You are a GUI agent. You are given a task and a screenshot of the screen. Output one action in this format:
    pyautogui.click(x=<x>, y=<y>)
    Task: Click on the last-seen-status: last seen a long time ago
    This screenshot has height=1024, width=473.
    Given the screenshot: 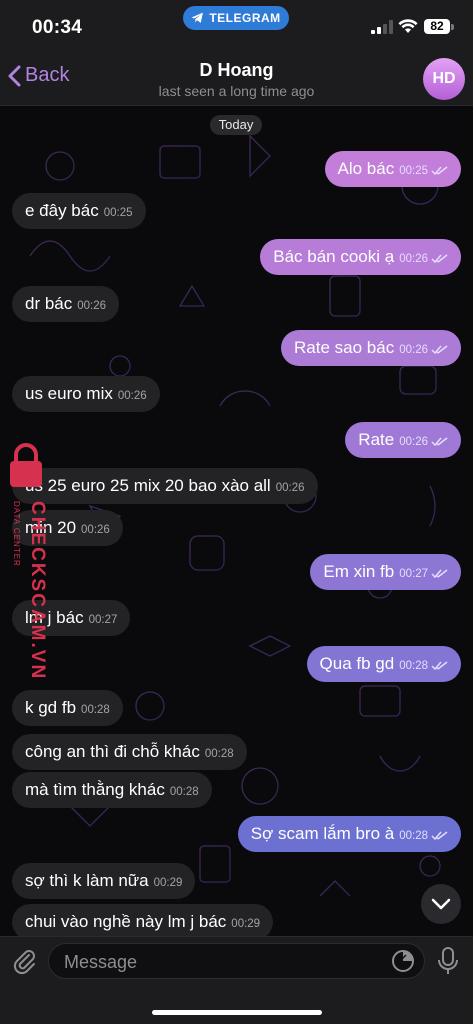 What is the action you would take?
    pyautogui.click(x=236, y=91)
    